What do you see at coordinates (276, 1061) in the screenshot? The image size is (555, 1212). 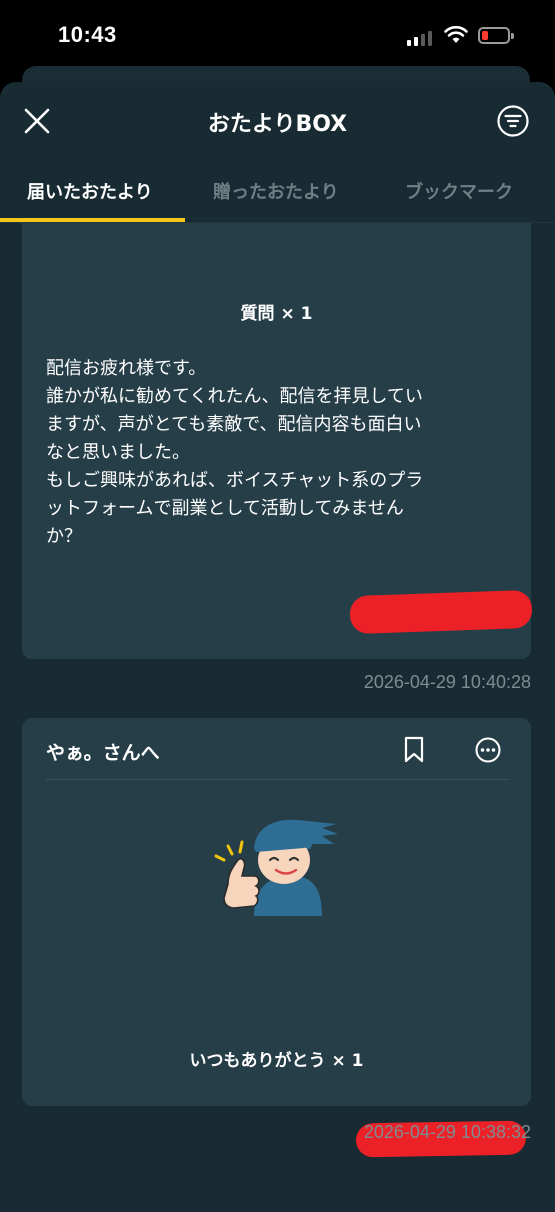 I see `gift-label: いつもありがとう × 1` at bounding box center [276, 1061].